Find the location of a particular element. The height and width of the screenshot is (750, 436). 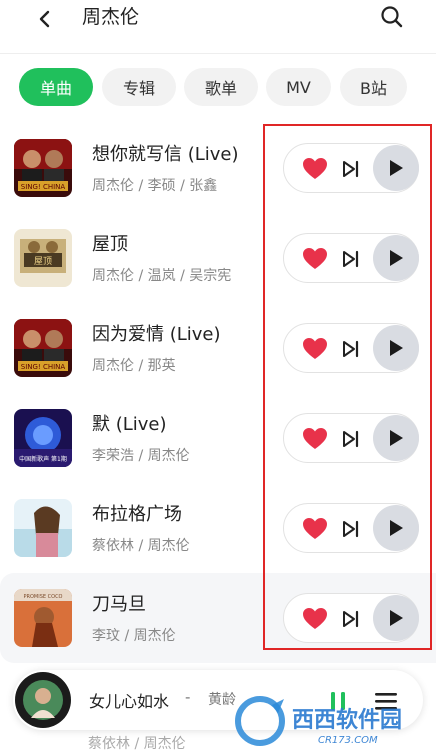

cover-text: PROMISE COCO is located at coordinates (43, 597).